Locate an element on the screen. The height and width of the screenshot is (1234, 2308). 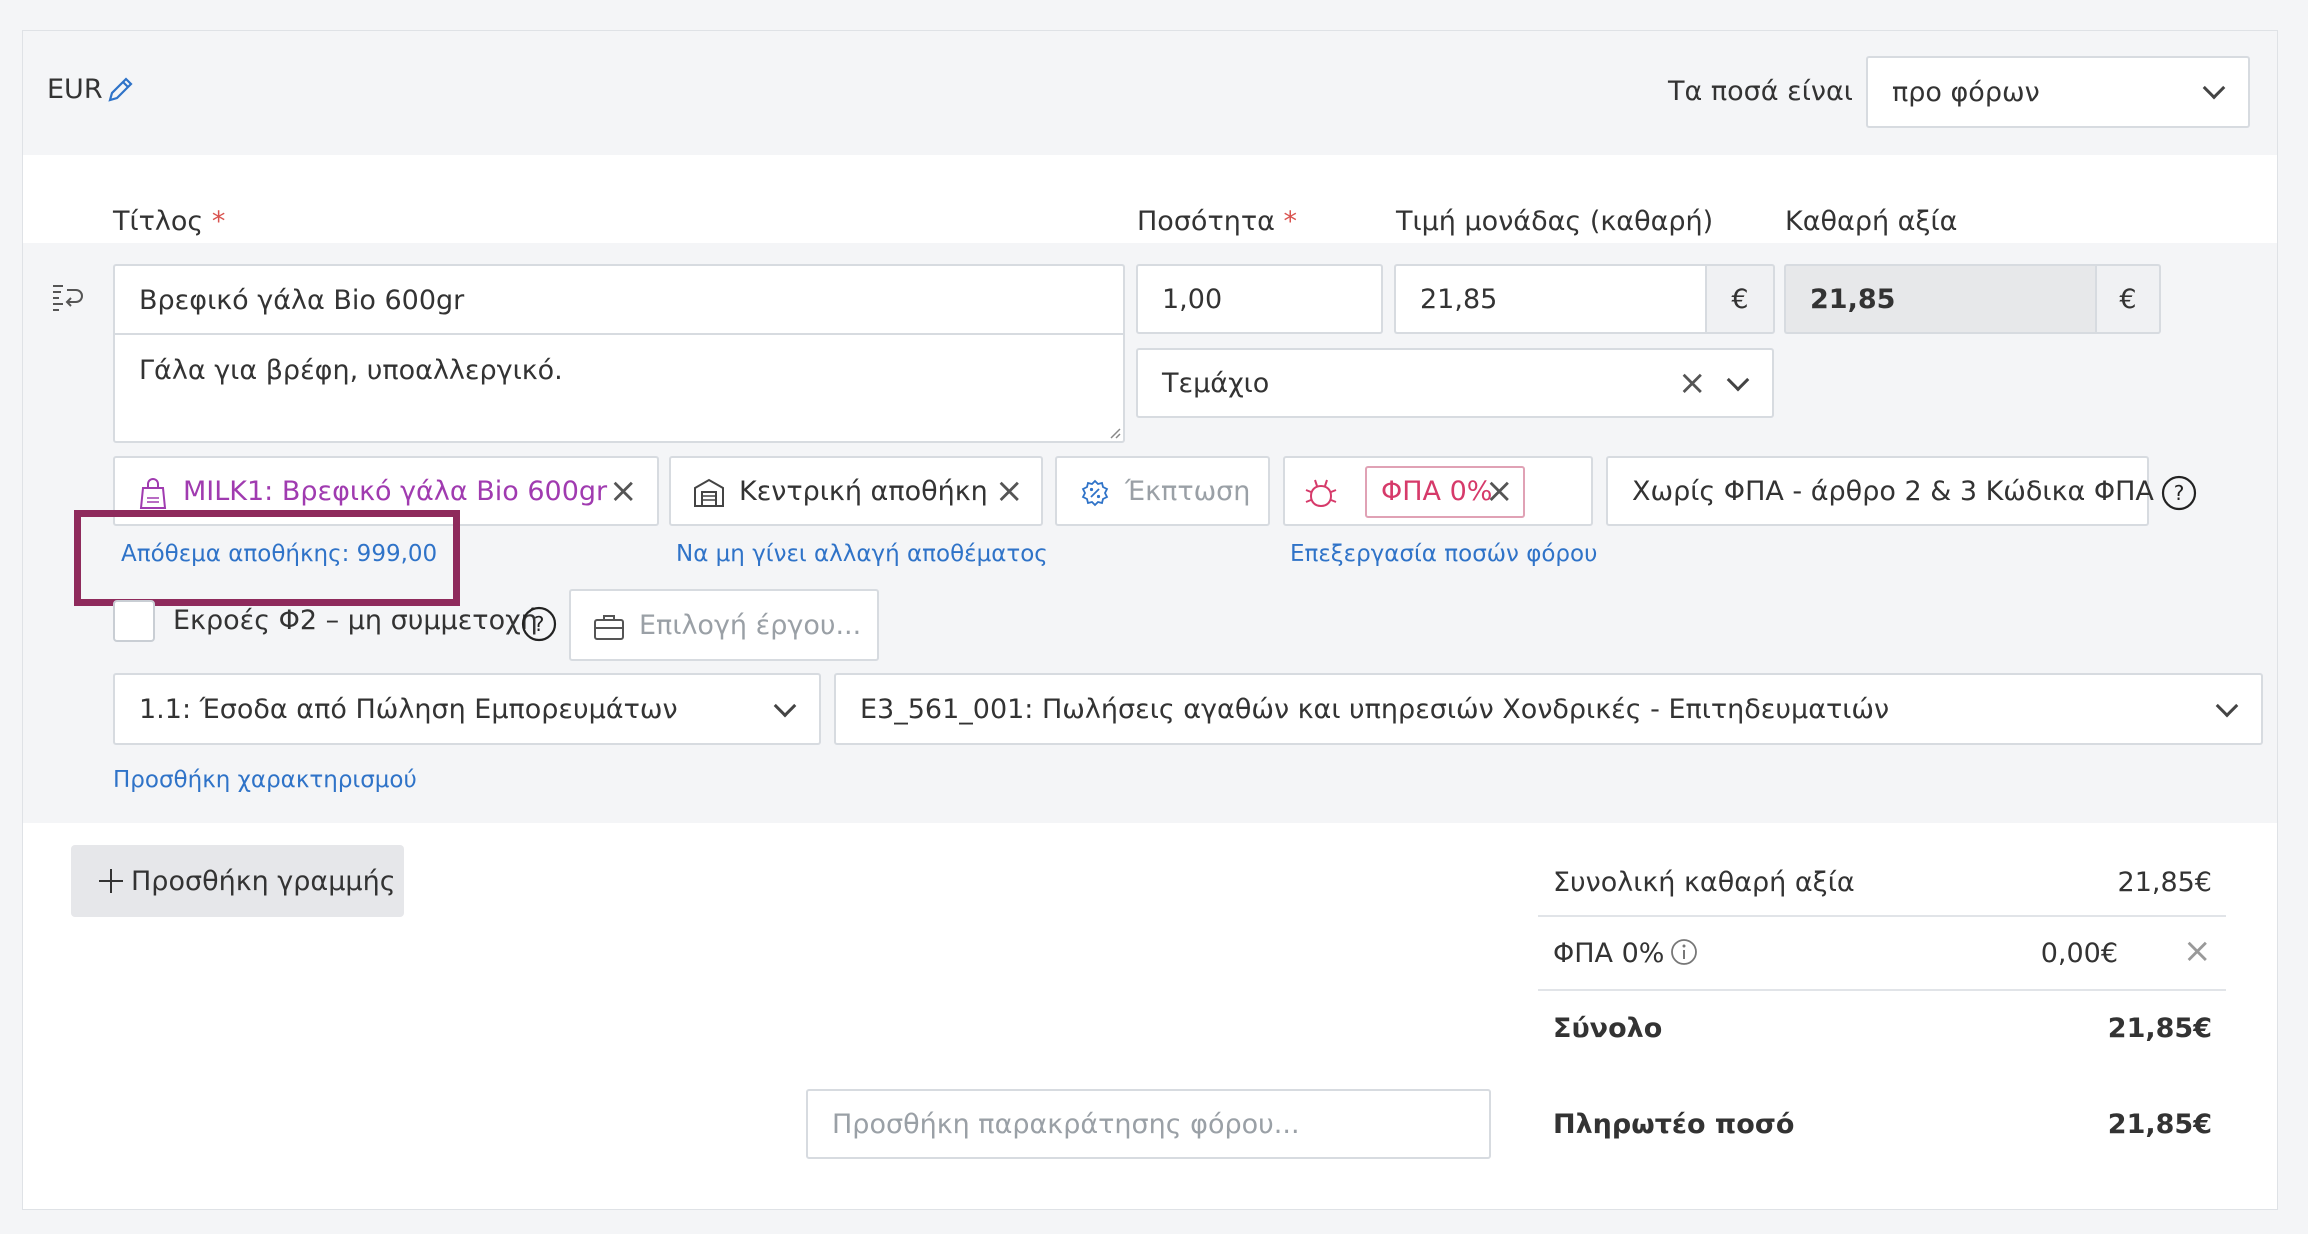
warehouse-selector: Κεντρική αποθήκη × is located at coordinates (856, 491).